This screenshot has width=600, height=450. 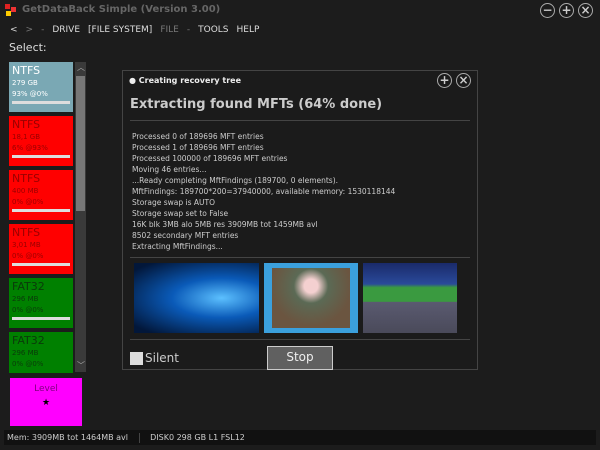 What do you see at coordinates (198, 136) in the screenshot?
I see `log-line: Processed 0 of 189696 MFT entries` at bounding box center [198, 136].